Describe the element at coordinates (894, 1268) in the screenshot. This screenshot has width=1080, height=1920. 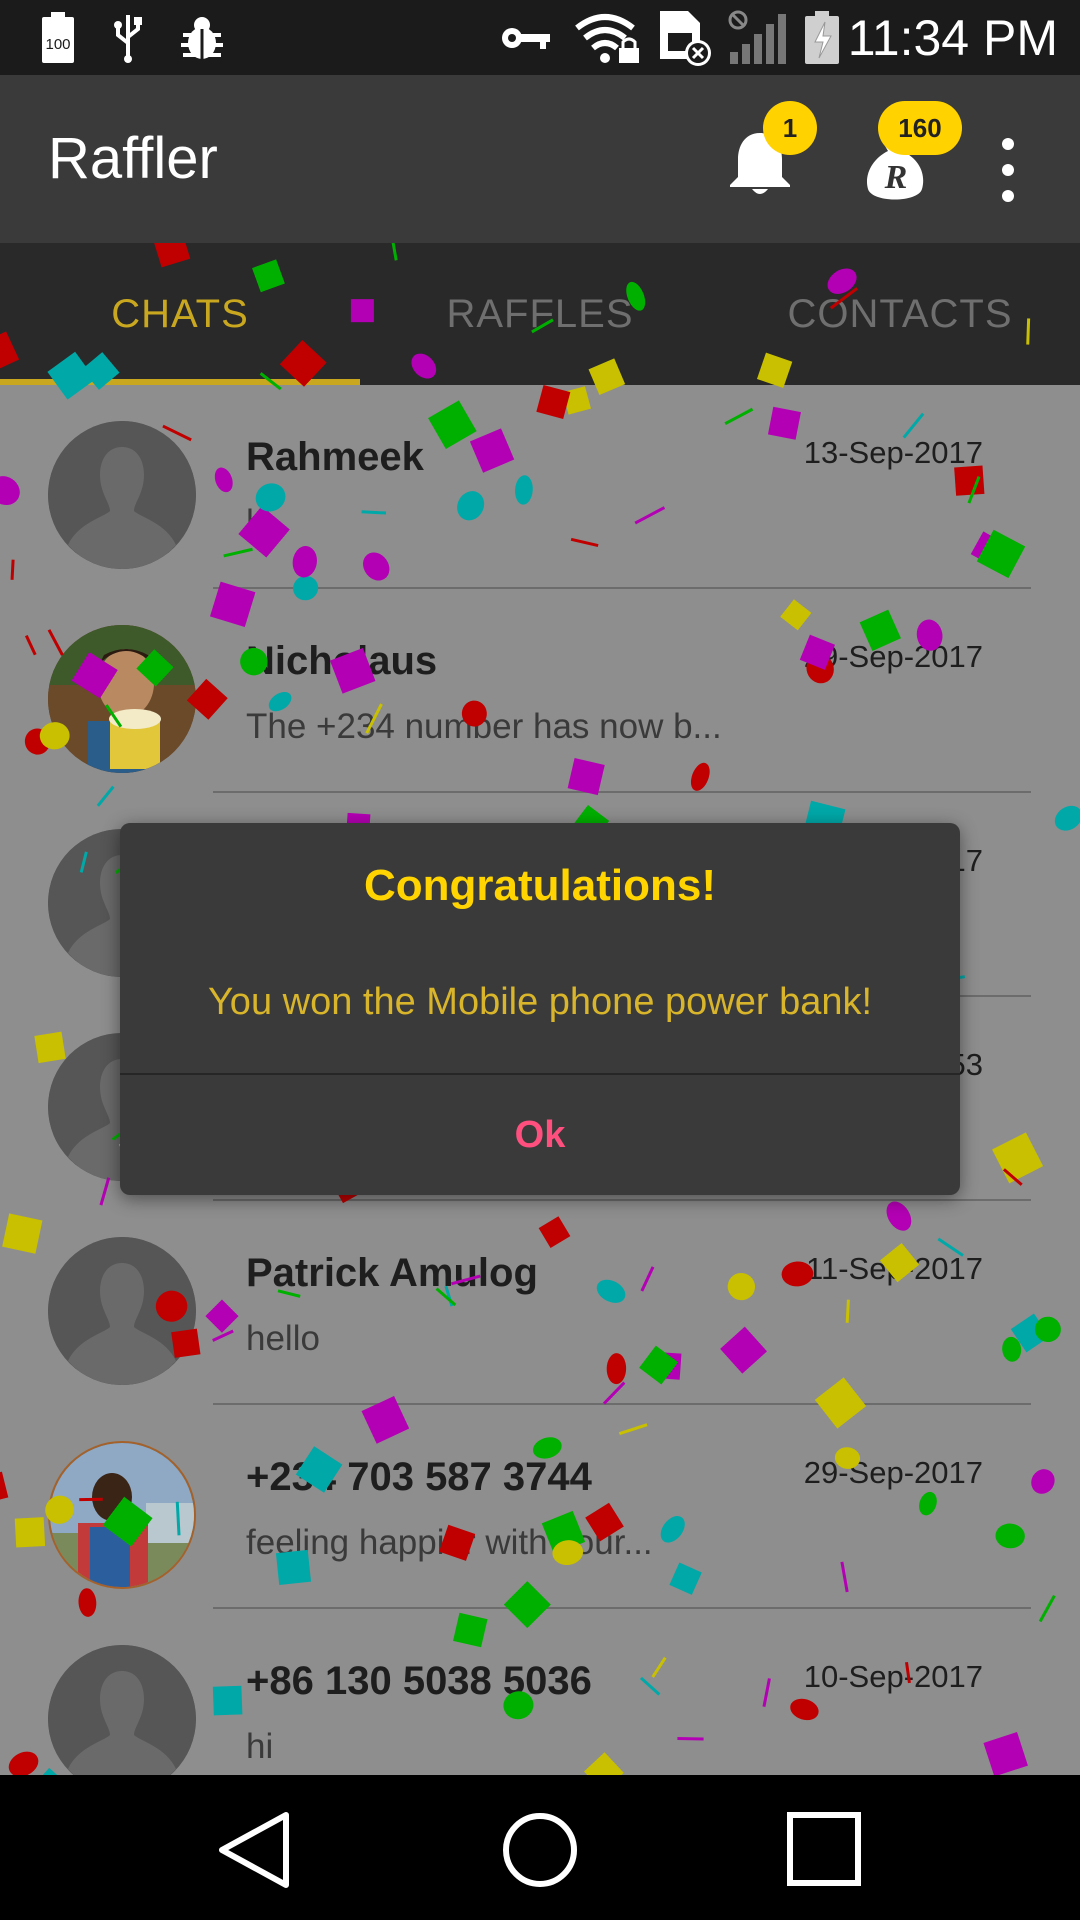
I see `chat-date: 11-Sep-2017` at that location.